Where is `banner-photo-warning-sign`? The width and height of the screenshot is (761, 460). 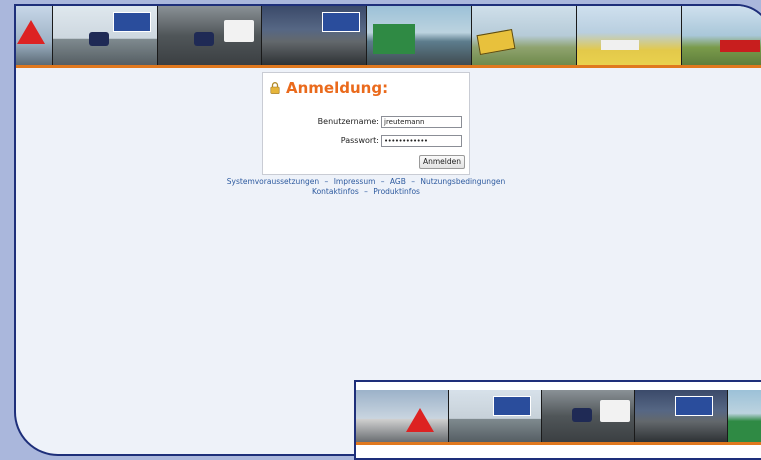 banner-photo-warning-sign is located at coordinates (34, 35).